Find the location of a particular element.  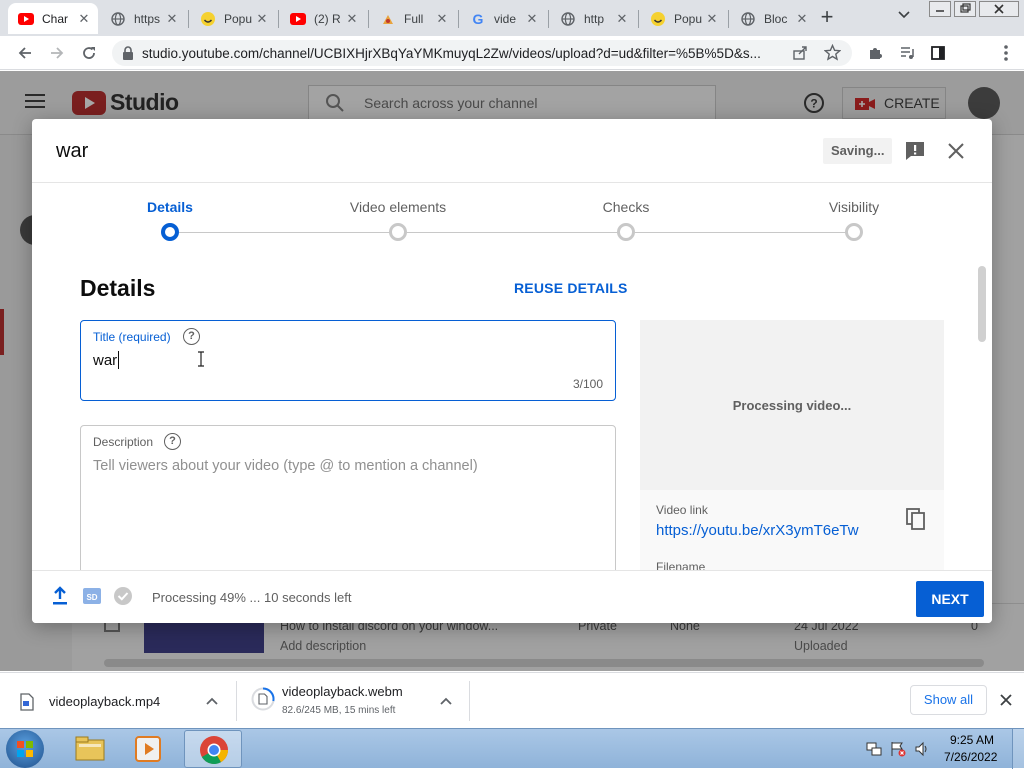

step-checks-dot is located at coordinates (626, 232).